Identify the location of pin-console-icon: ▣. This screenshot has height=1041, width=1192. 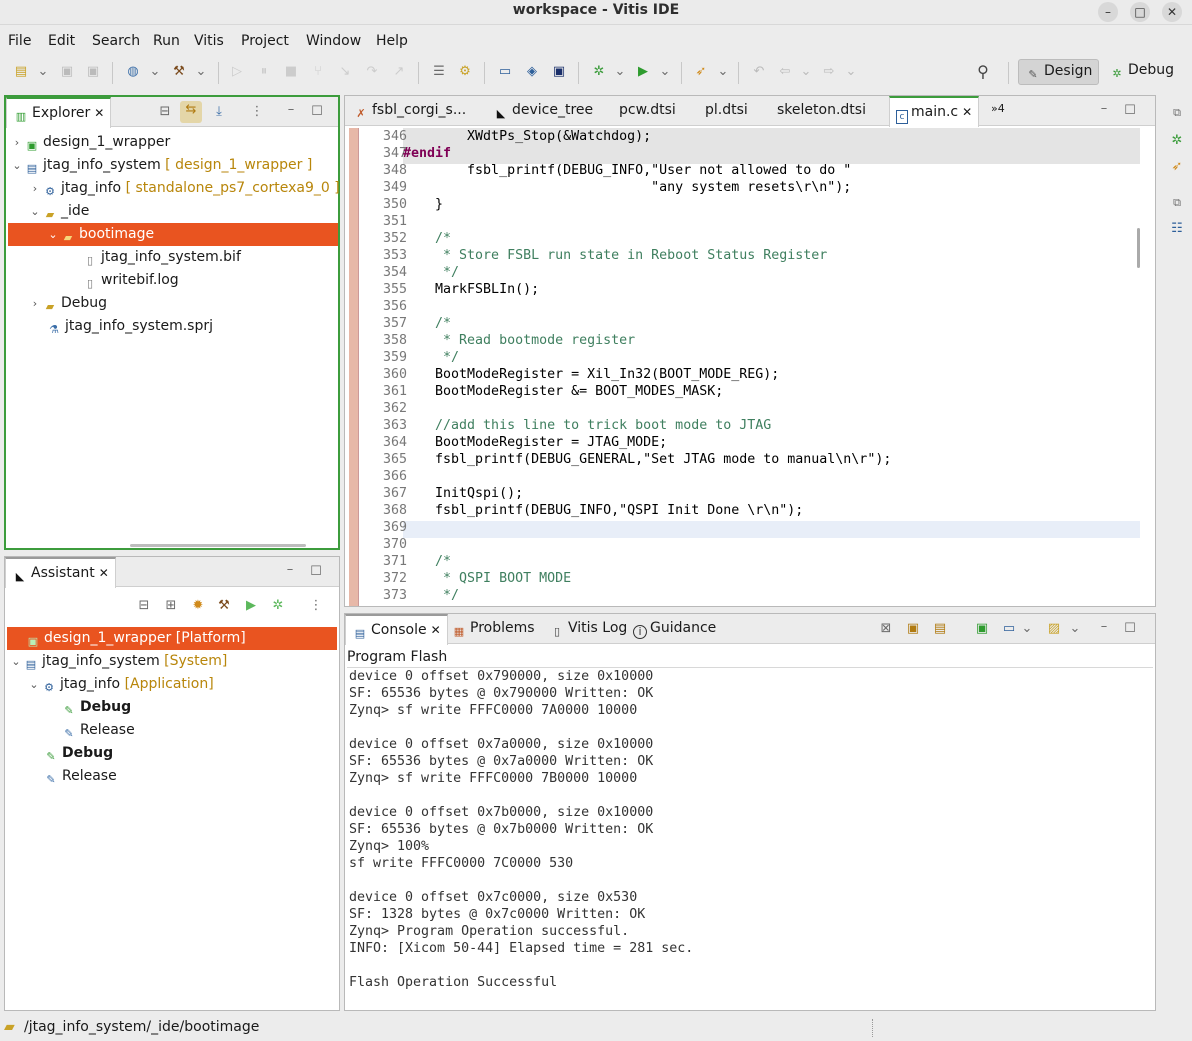
(982, 629).